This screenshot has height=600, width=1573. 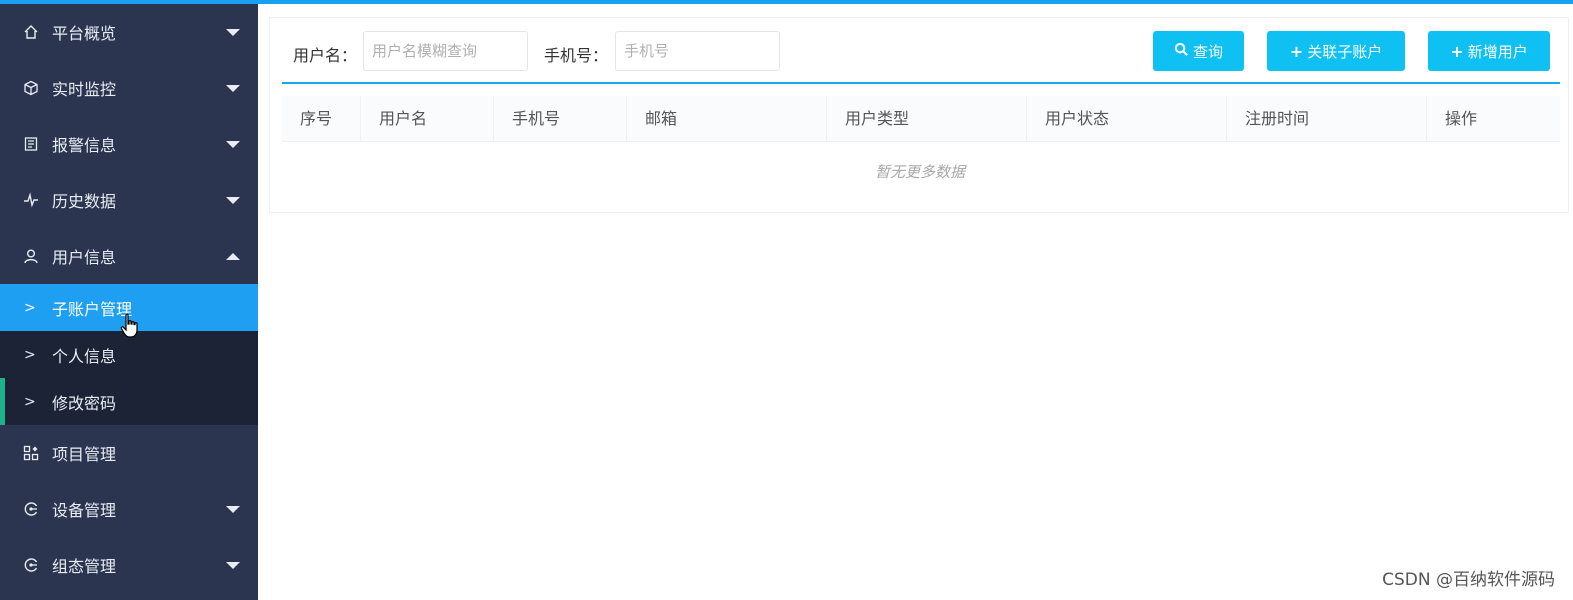 What do you see at coordinates (31, 32) in the screenshot?
I see `home-icon` at bounding box center [31, 32].